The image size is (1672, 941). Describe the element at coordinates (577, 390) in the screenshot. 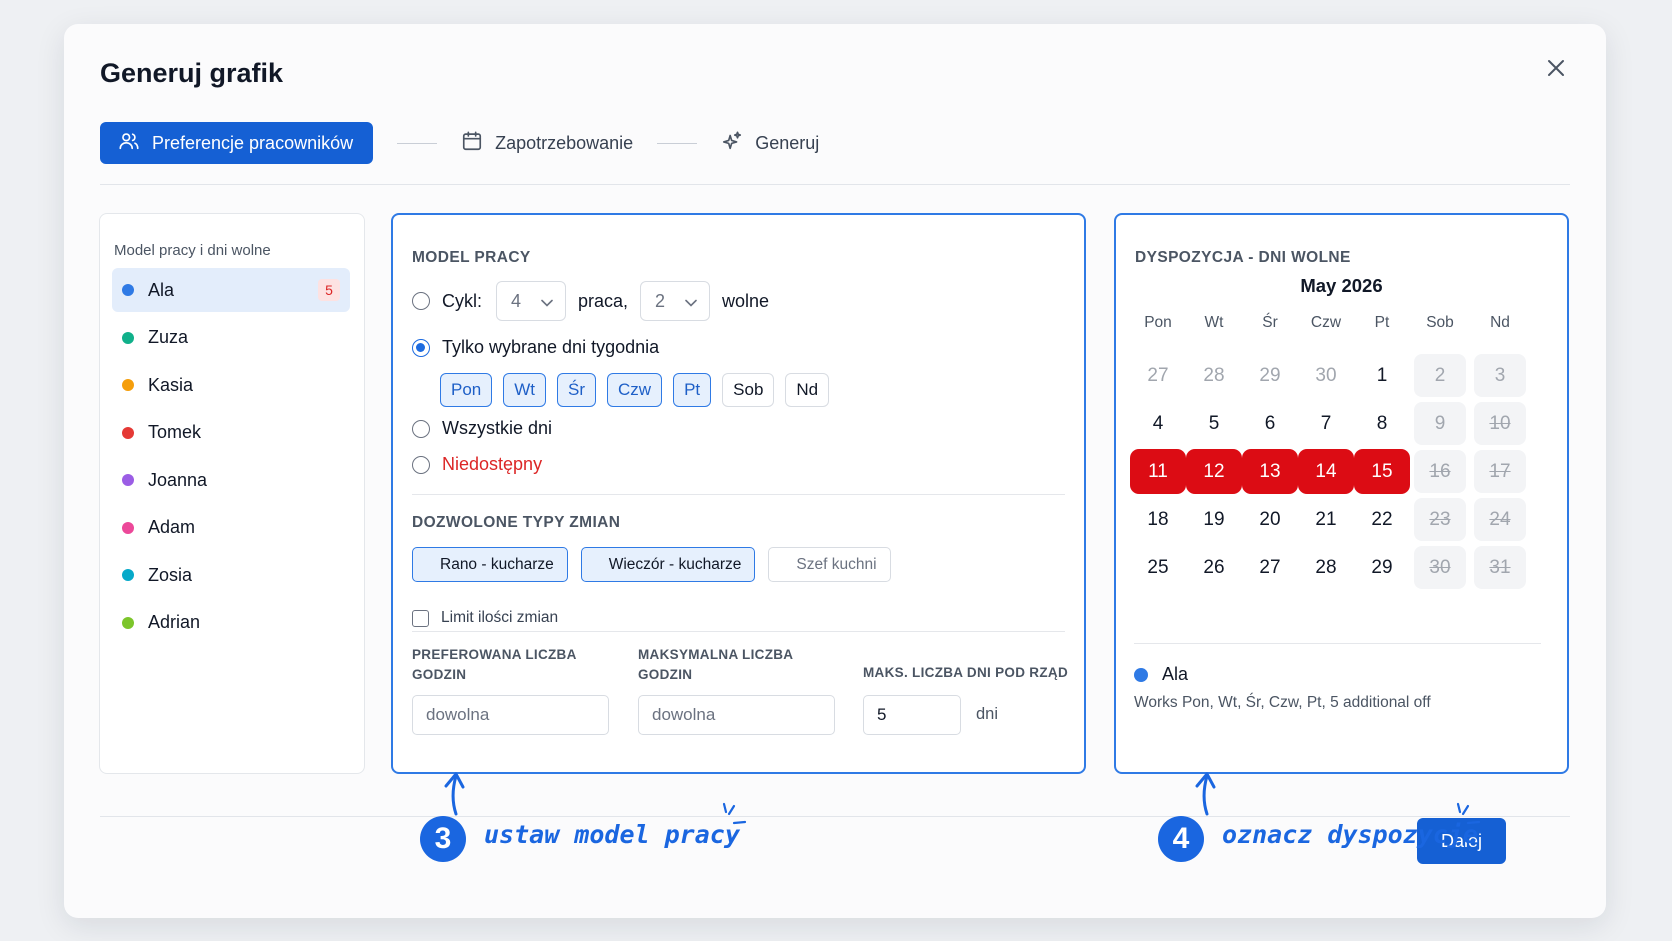

I see `day-toggle-sr: Śr` at that location.